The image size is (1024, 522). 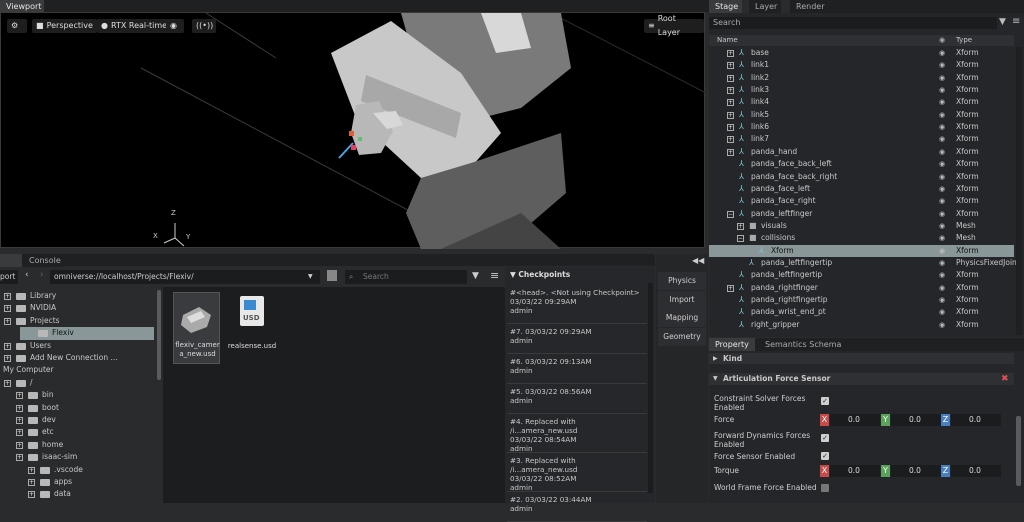 I want to click on folder-tree-item: + boot, so click(x=78, y=408).